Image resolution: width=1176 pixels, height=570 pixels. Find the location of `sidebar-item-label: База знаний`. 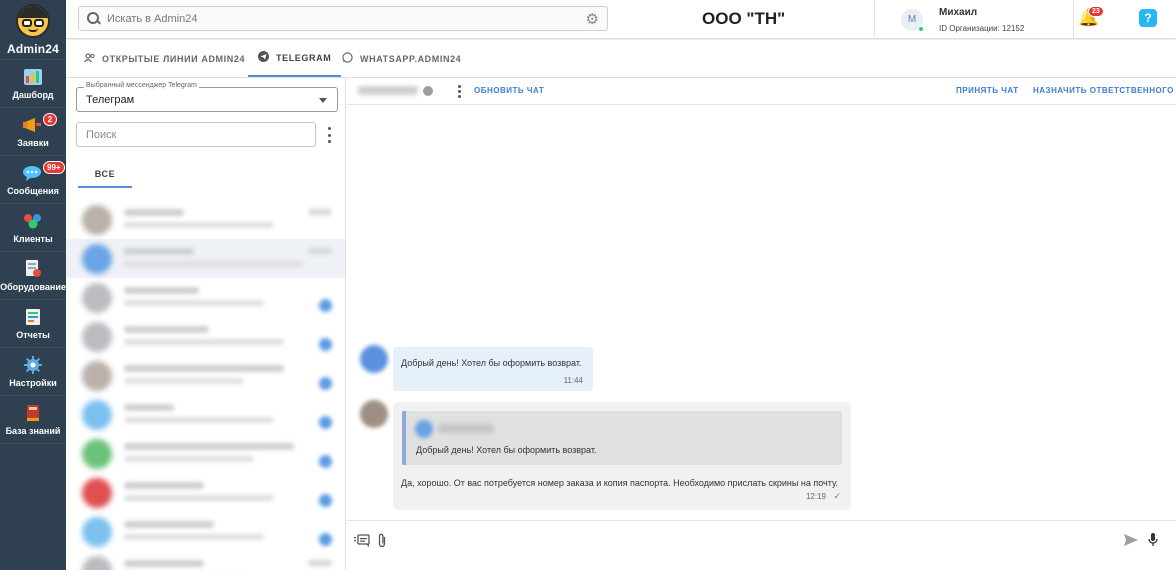

sidebar-item-label: База знаний is located at coordinates (33, 430).